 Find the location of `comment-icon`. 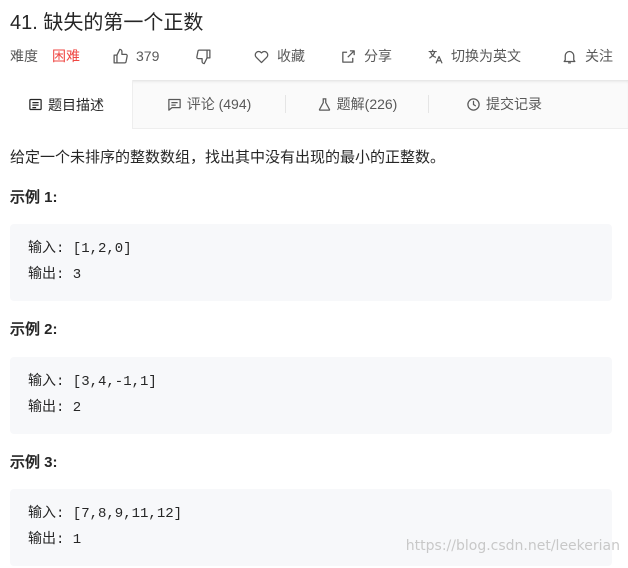

comment-icon is located at coordinates (174, 104).